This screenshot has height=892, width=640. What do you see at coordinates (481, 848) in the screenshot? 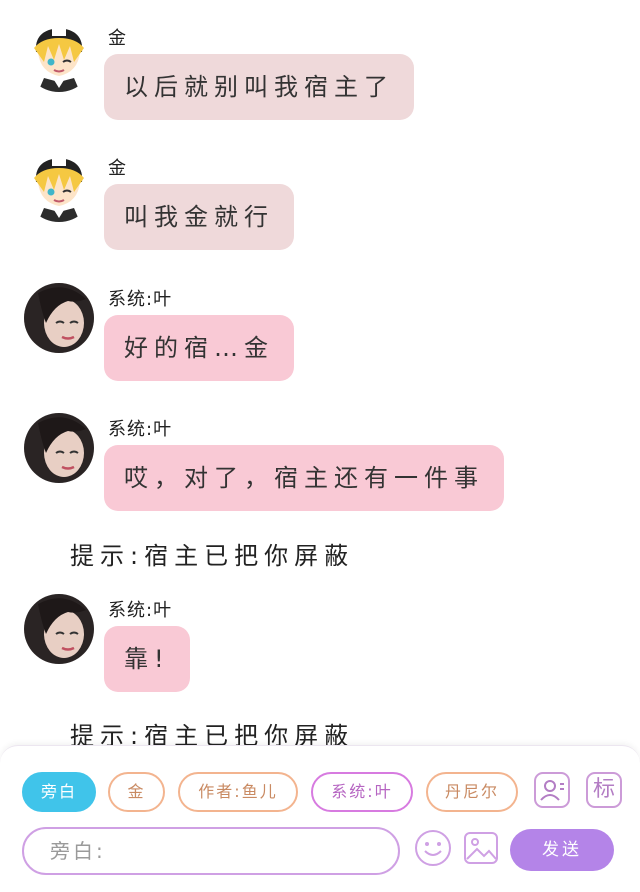
I see `image-icon` at bounding box center [481, 848].